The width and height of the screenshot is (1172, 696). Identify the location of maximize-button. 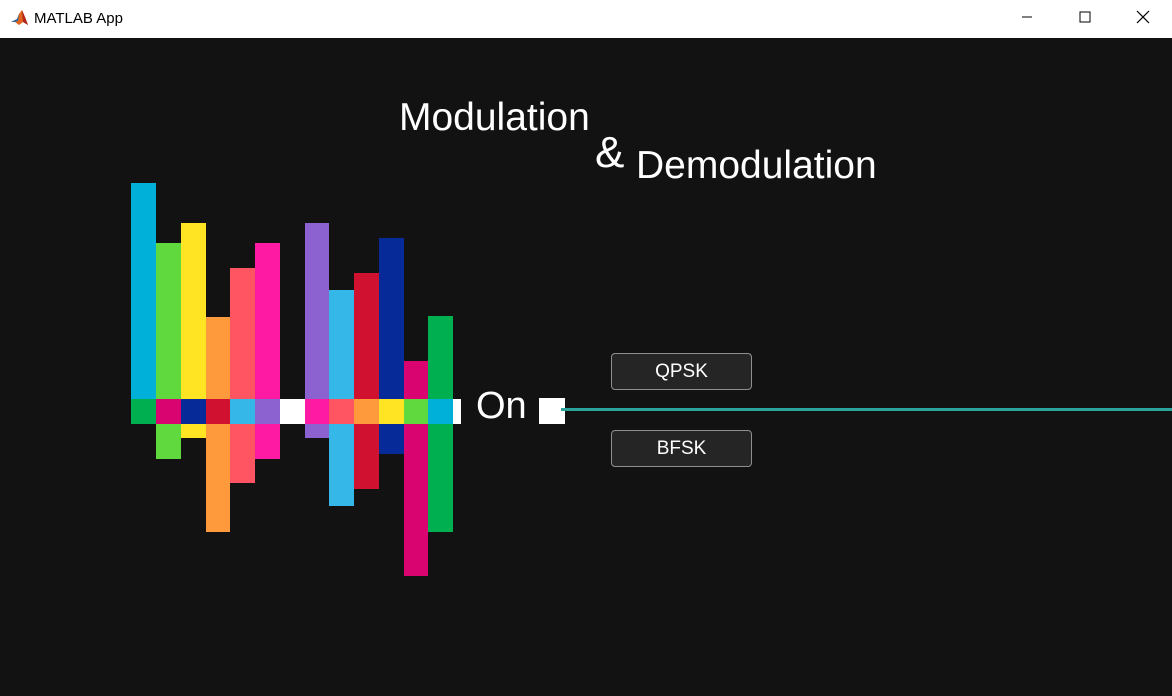
(1085, 19).